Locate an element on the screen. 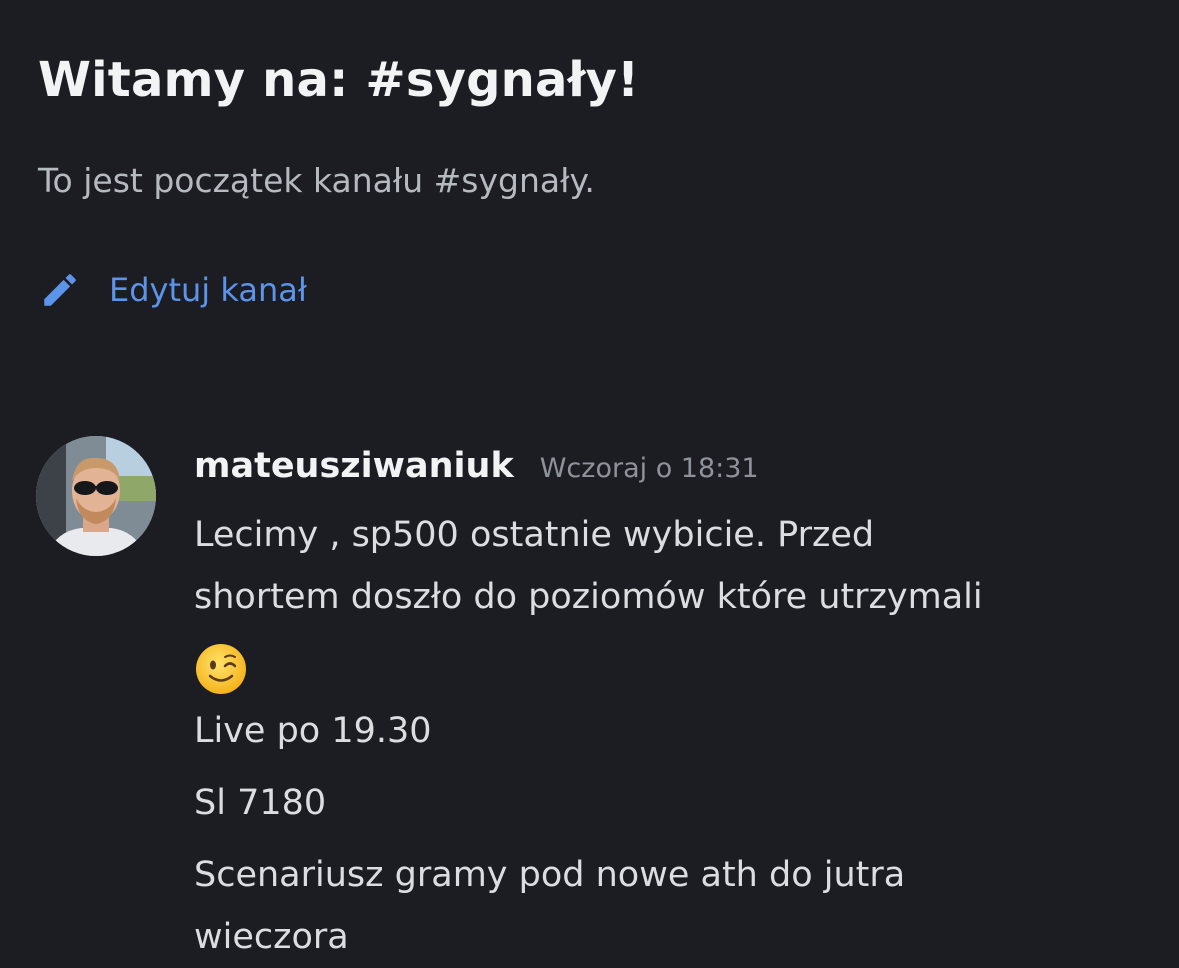 The width and height of the screenshot is (1179, 968). edit-channel-button: Edytuj kanał is located at coordinates (172, 290).